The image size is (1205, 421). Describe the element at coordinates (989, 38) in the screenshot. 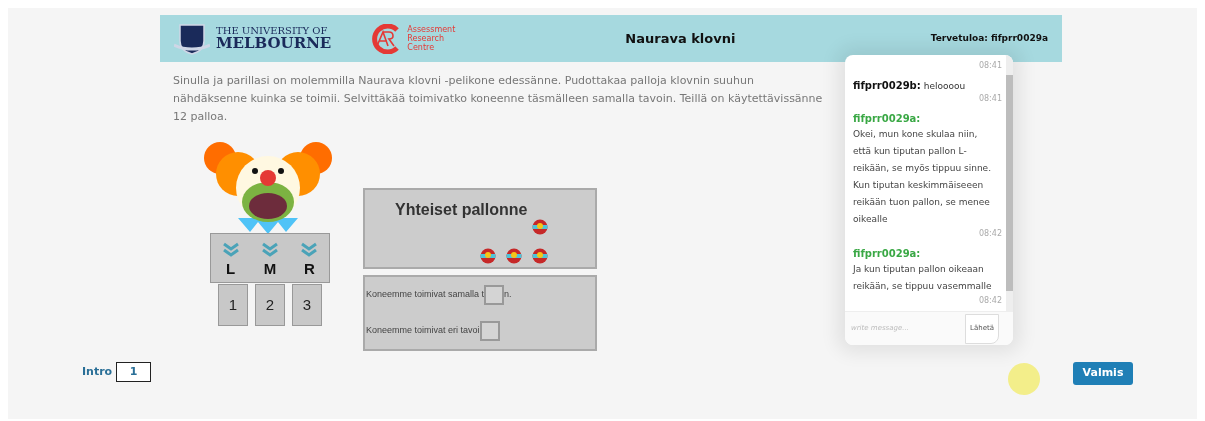

I see `welcome-text: Tervetuloa: fifprr0029a` at that location.